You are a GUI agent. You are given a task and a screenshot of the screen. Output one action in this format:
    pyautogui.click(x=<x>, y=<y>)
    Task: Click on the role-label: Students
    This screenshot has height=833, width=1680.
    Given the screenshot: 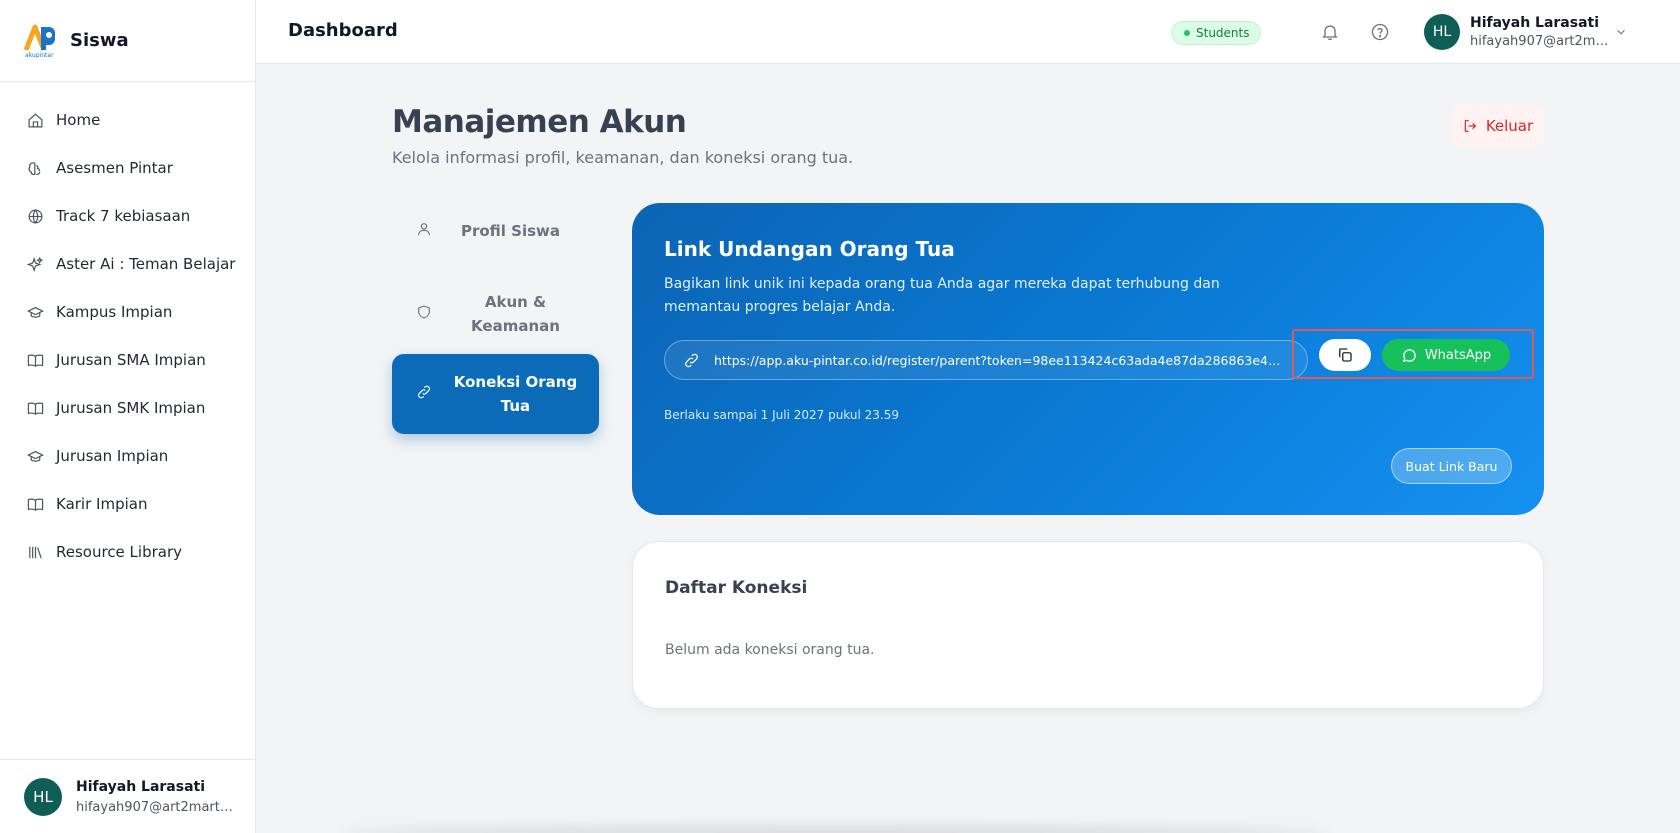 What is the action you would take?
    pyautogui.click(x=1223, y=33)
    